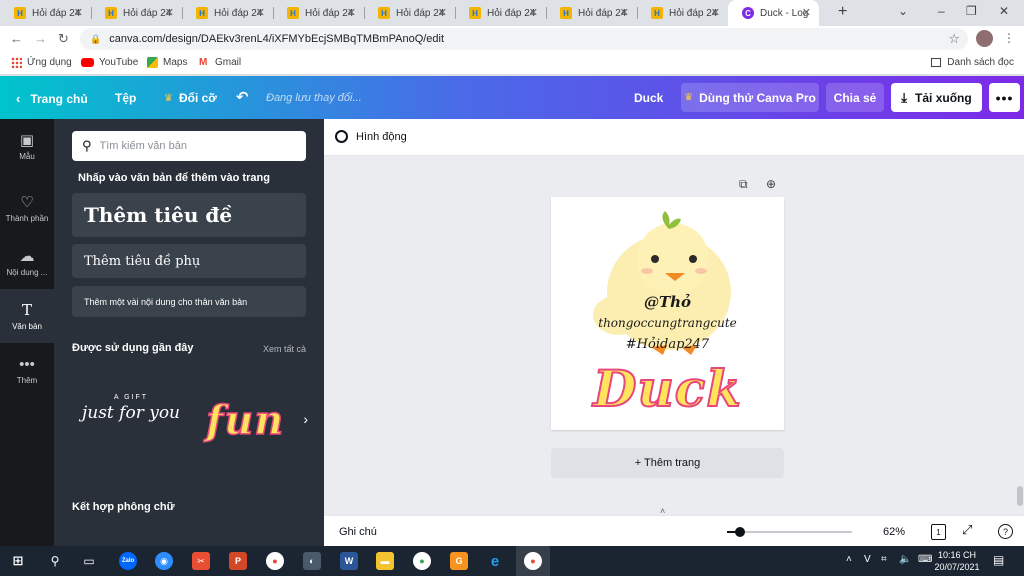 The image size is (1024, 576). I want to click on app-icon: G, so click(459, 561).